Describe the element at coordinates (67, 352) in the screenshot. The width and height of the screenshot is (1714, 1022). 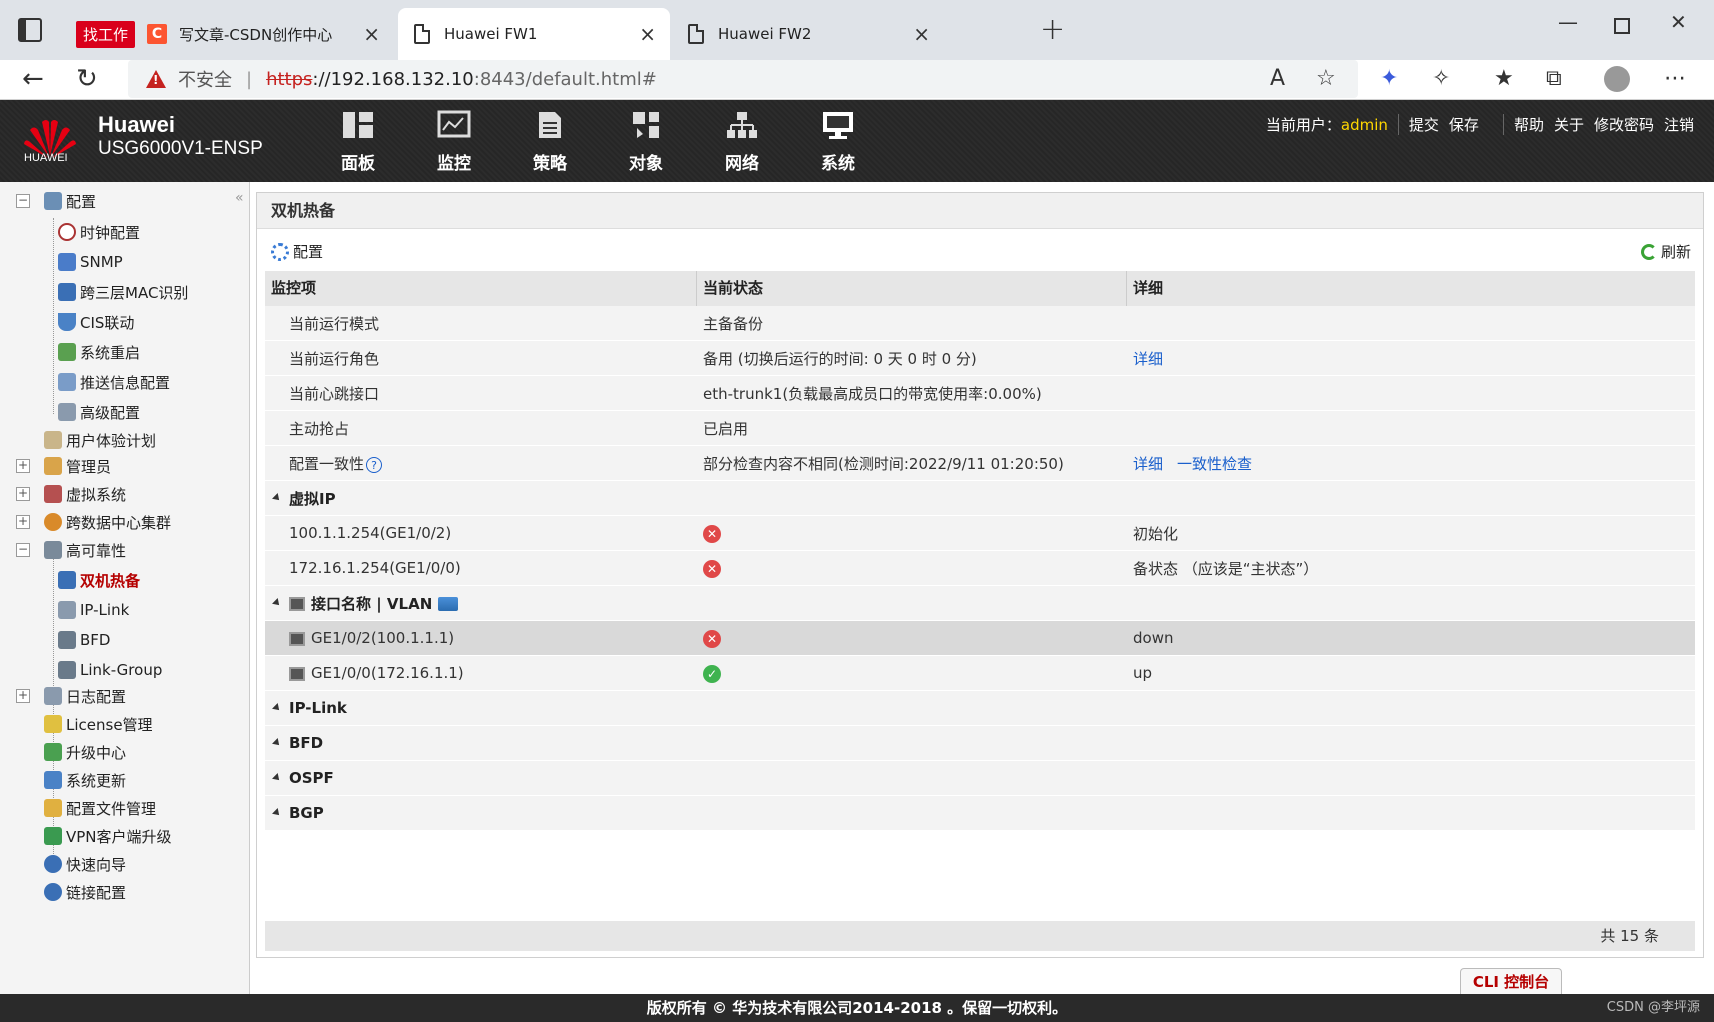
I see `reboot-icon` at that location.